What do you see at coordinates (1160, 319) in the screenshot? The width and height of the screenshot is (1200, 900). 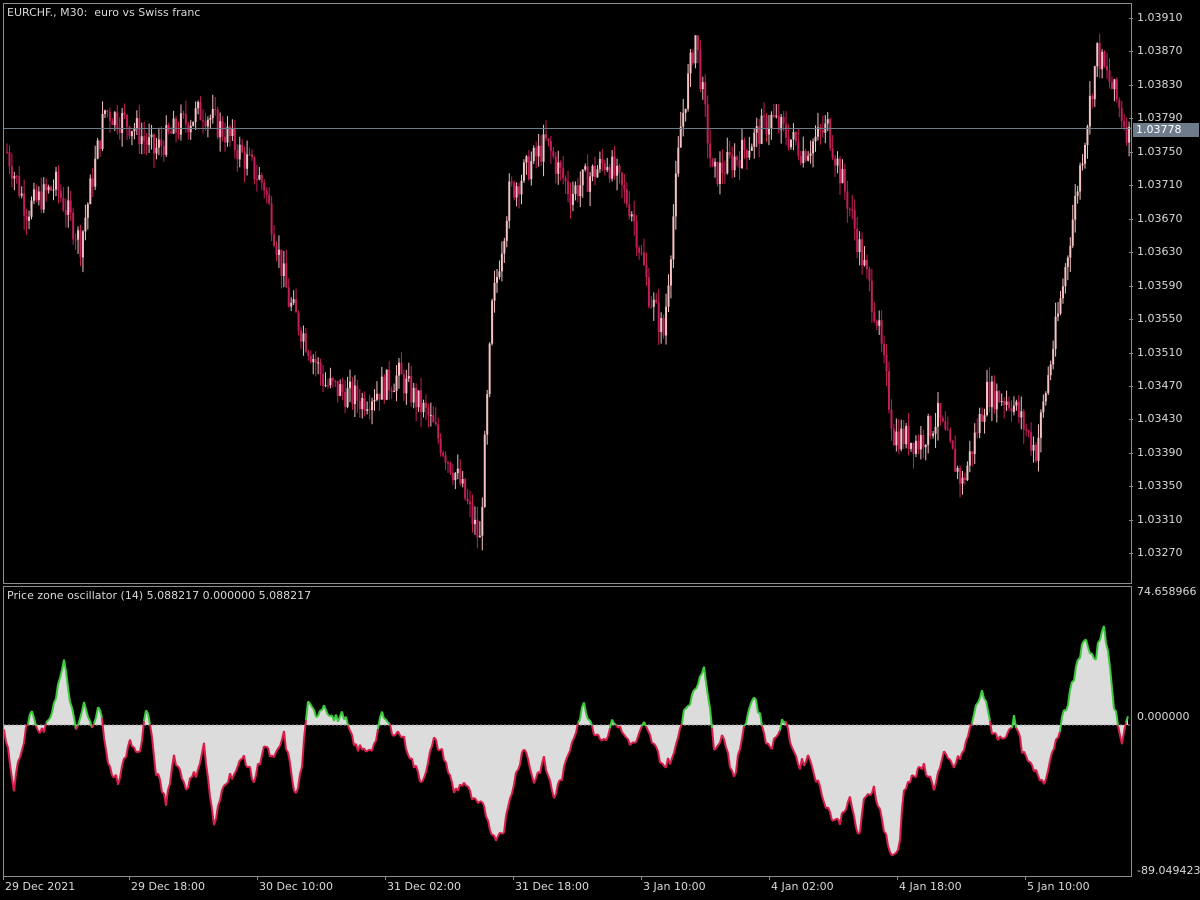 I see `price-level-label: 1.03550` at bounding box center [1160, 319].